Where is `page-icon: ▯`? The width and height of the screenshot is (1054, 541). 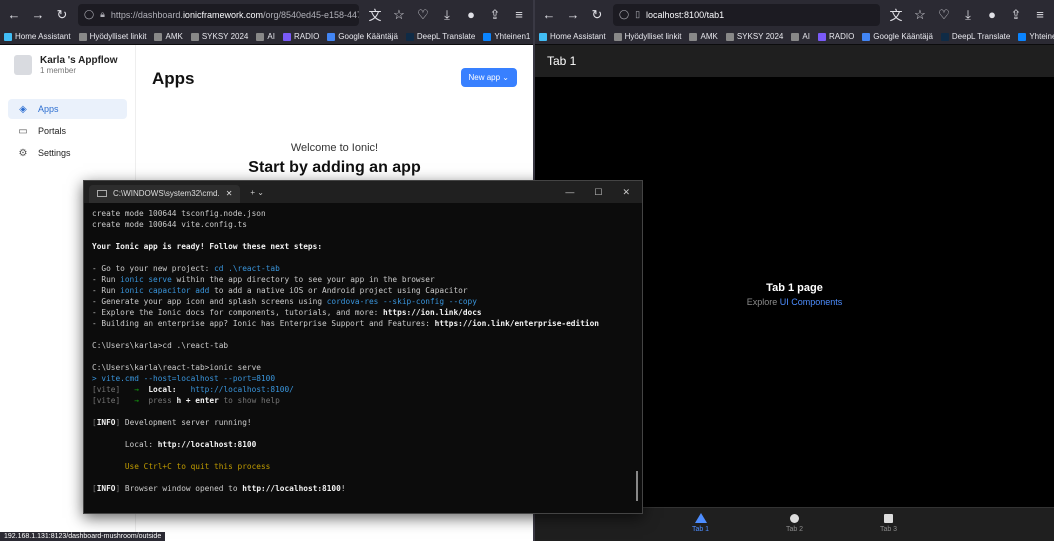
page-icon: ▯ is located at coordinates (638, 14).